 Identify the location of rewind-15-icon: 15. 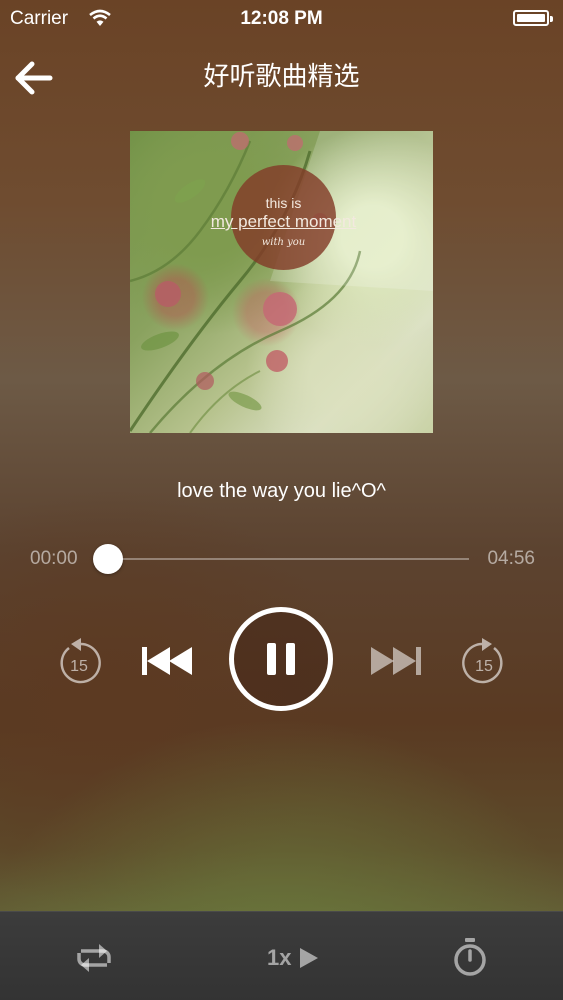
(80, 661).